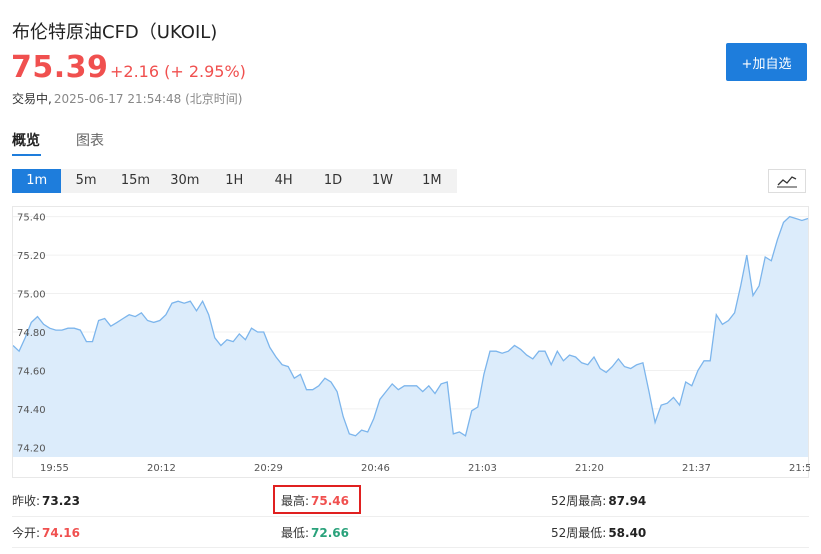 This screenshot has height=554, width=821. What do you see at coordinates (26, 155) in the screenshot?
I see `active-tab-indicator` at bounding box center [26, 155].